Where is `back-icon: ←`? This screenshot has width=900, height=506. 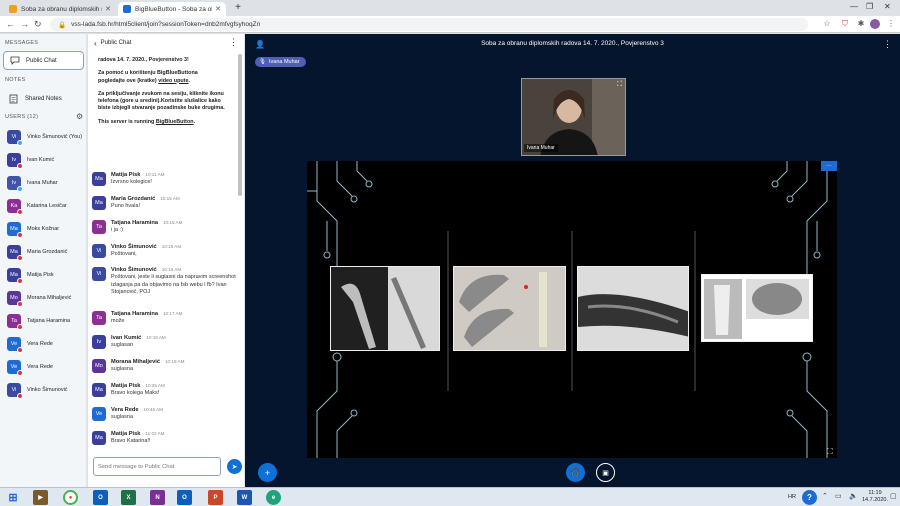
back-icon: ← is located at coordinates (10, 24).